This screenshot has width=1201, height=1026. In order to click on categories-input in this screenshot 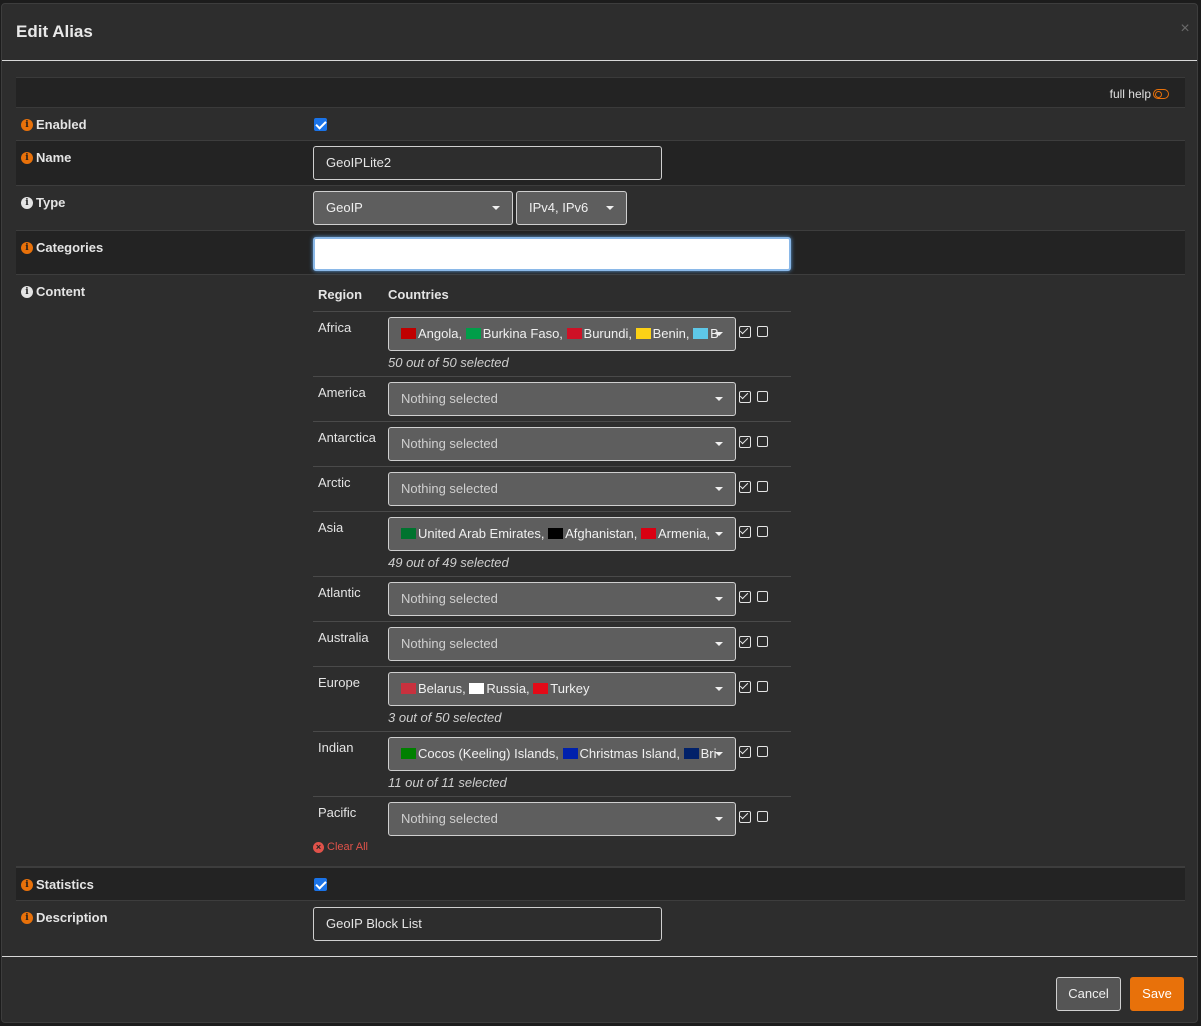, I will do `click(552, 254)`.